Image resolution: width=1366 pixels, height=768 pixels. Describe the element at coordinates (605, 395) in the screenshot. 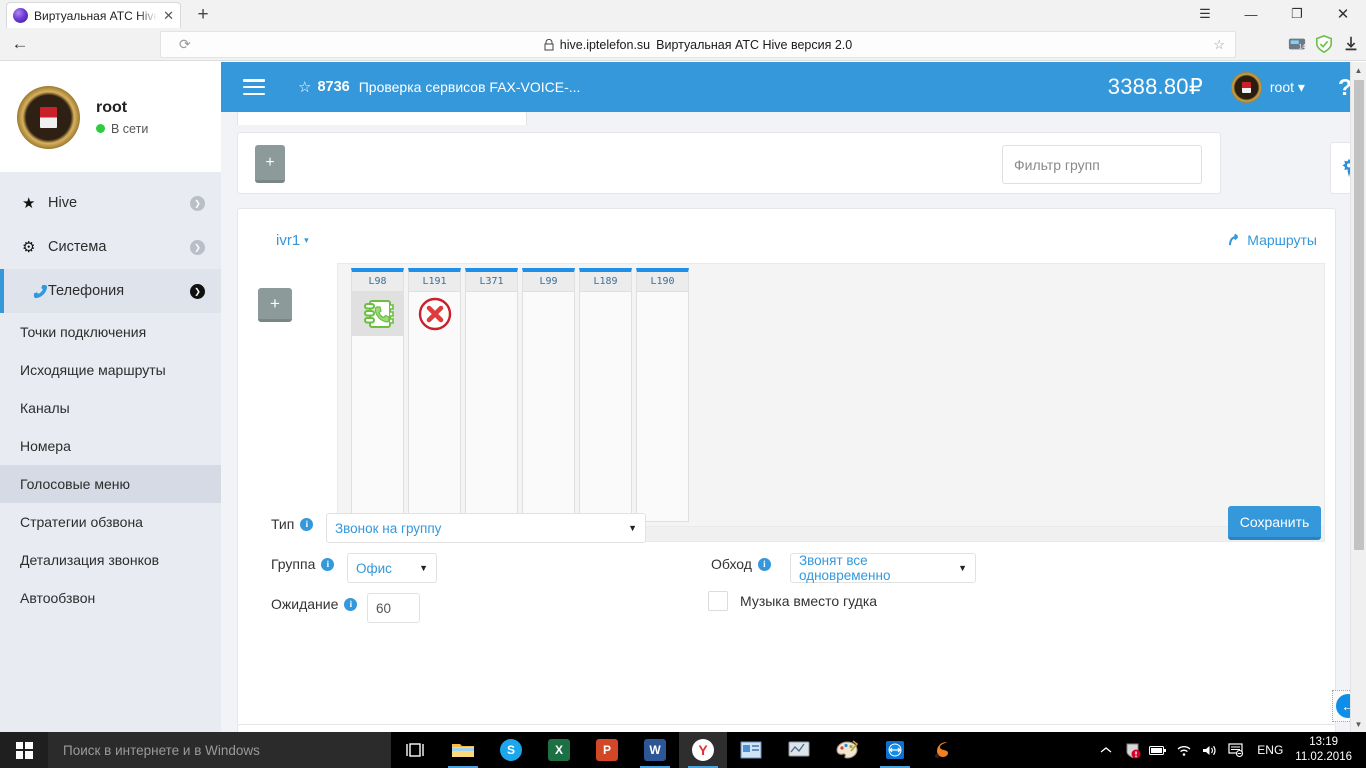

I see `ivr-column: L189` at that location.